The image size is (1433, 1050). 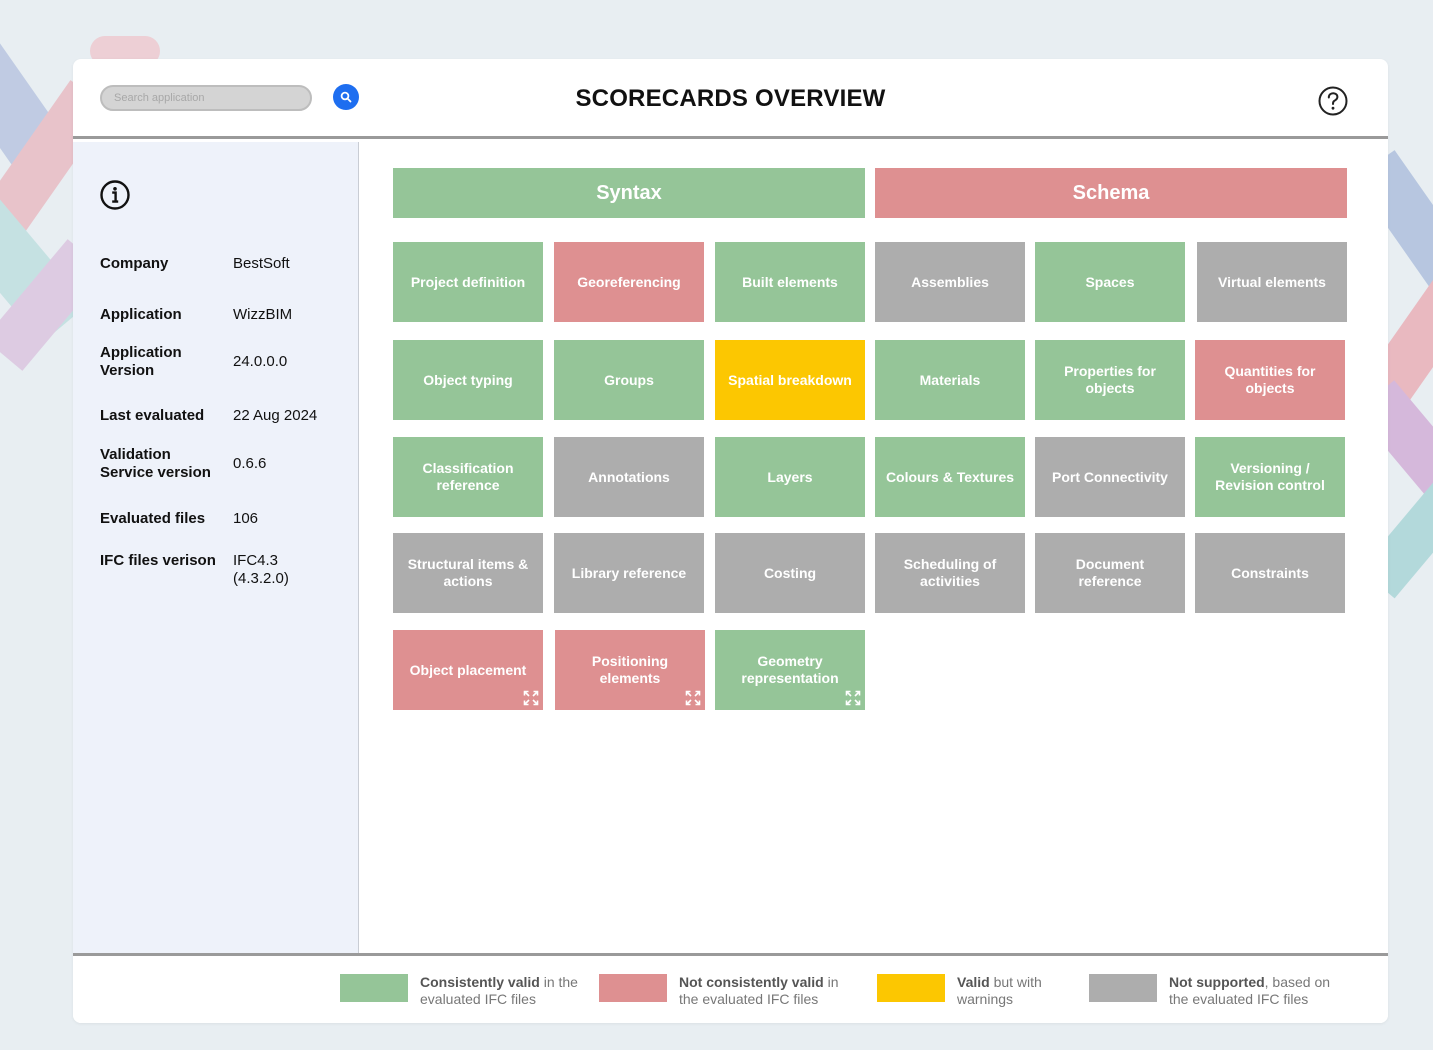 I want to click on tile-assemblies: Assemblies, so click(x=950, y=282).